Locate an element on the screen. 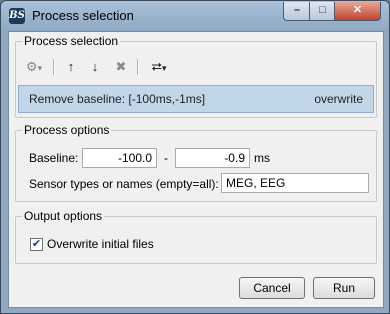  overwrite-checkbox: ✔ is located at coordinates (36, 244).